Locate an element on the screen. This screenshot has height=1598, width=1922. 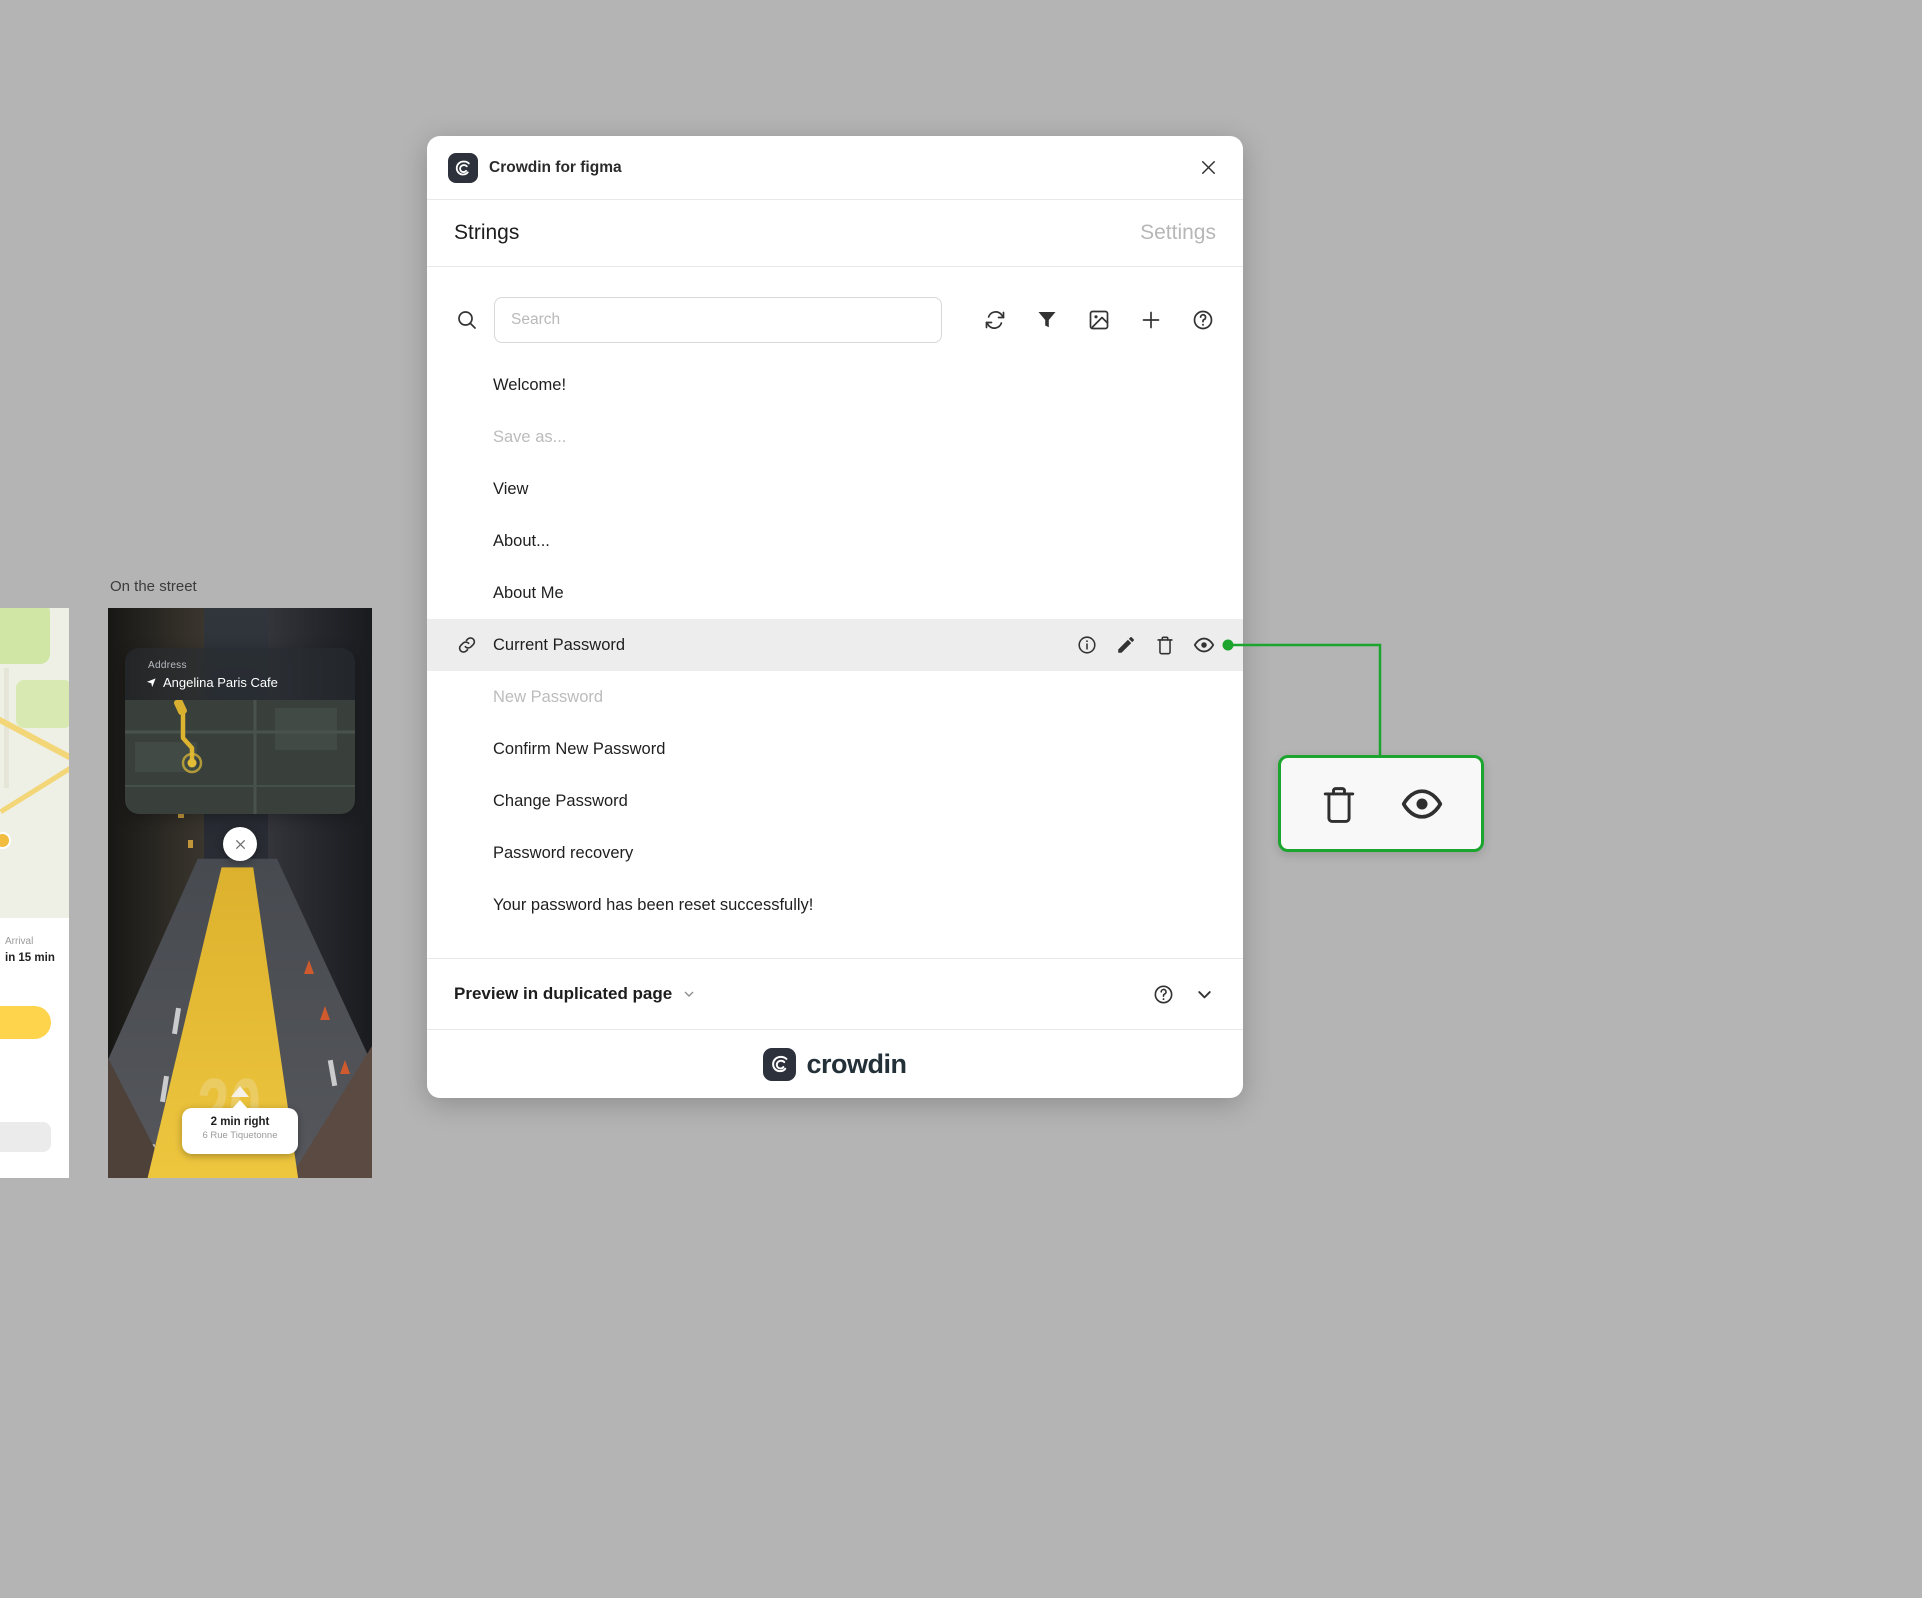
plugin-footer: crowdin is located at coordinates (835, 1064).